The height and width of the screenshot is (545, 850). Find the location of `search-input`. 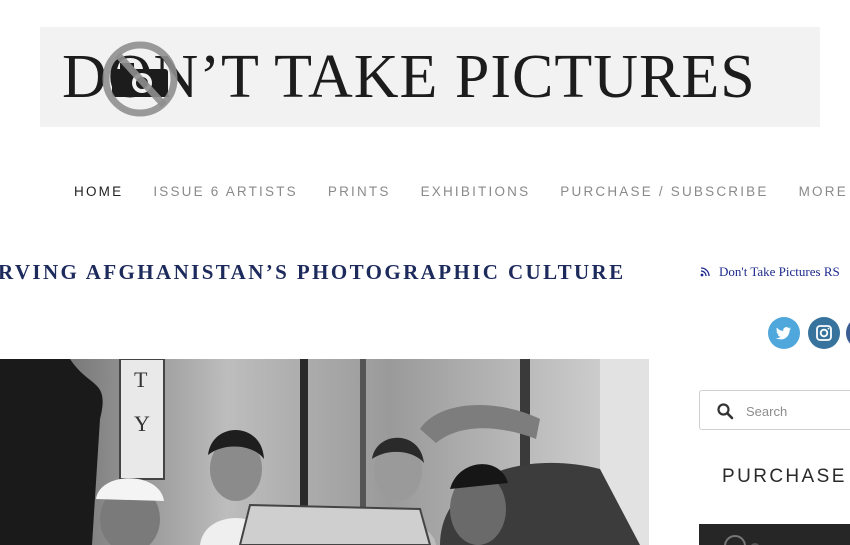

search-input is located at coordinates (796, 411).